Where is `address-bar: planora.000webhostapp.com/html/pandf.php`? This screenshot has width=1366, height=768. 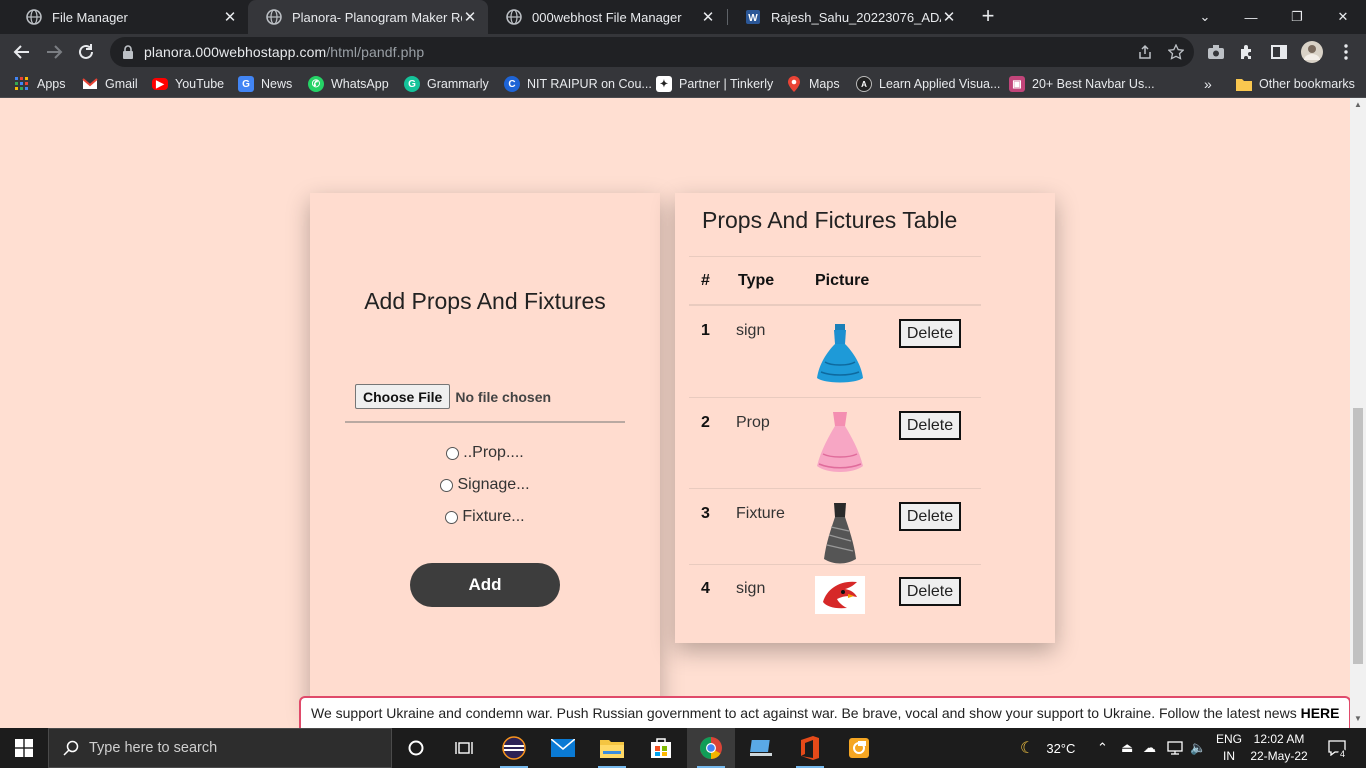
address-bar: planora.000webhostapp.com/html/pandf.php is located at coordinates (652, 52).